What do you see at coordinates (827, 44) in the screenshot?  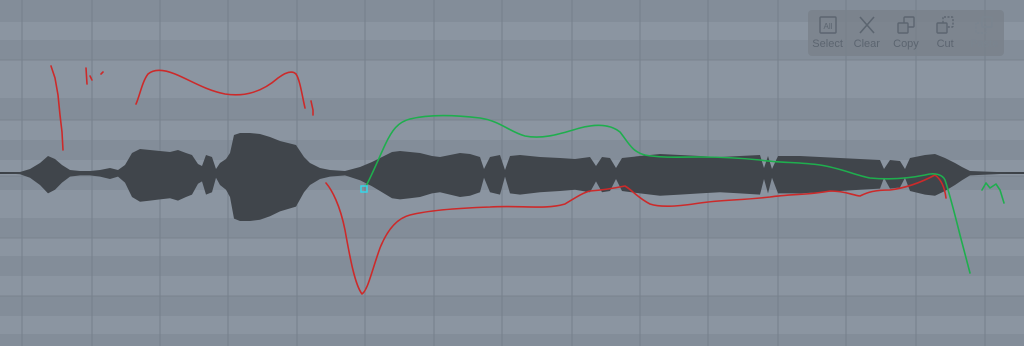 I see `select-label: Select` at bounding box center [827, 44].